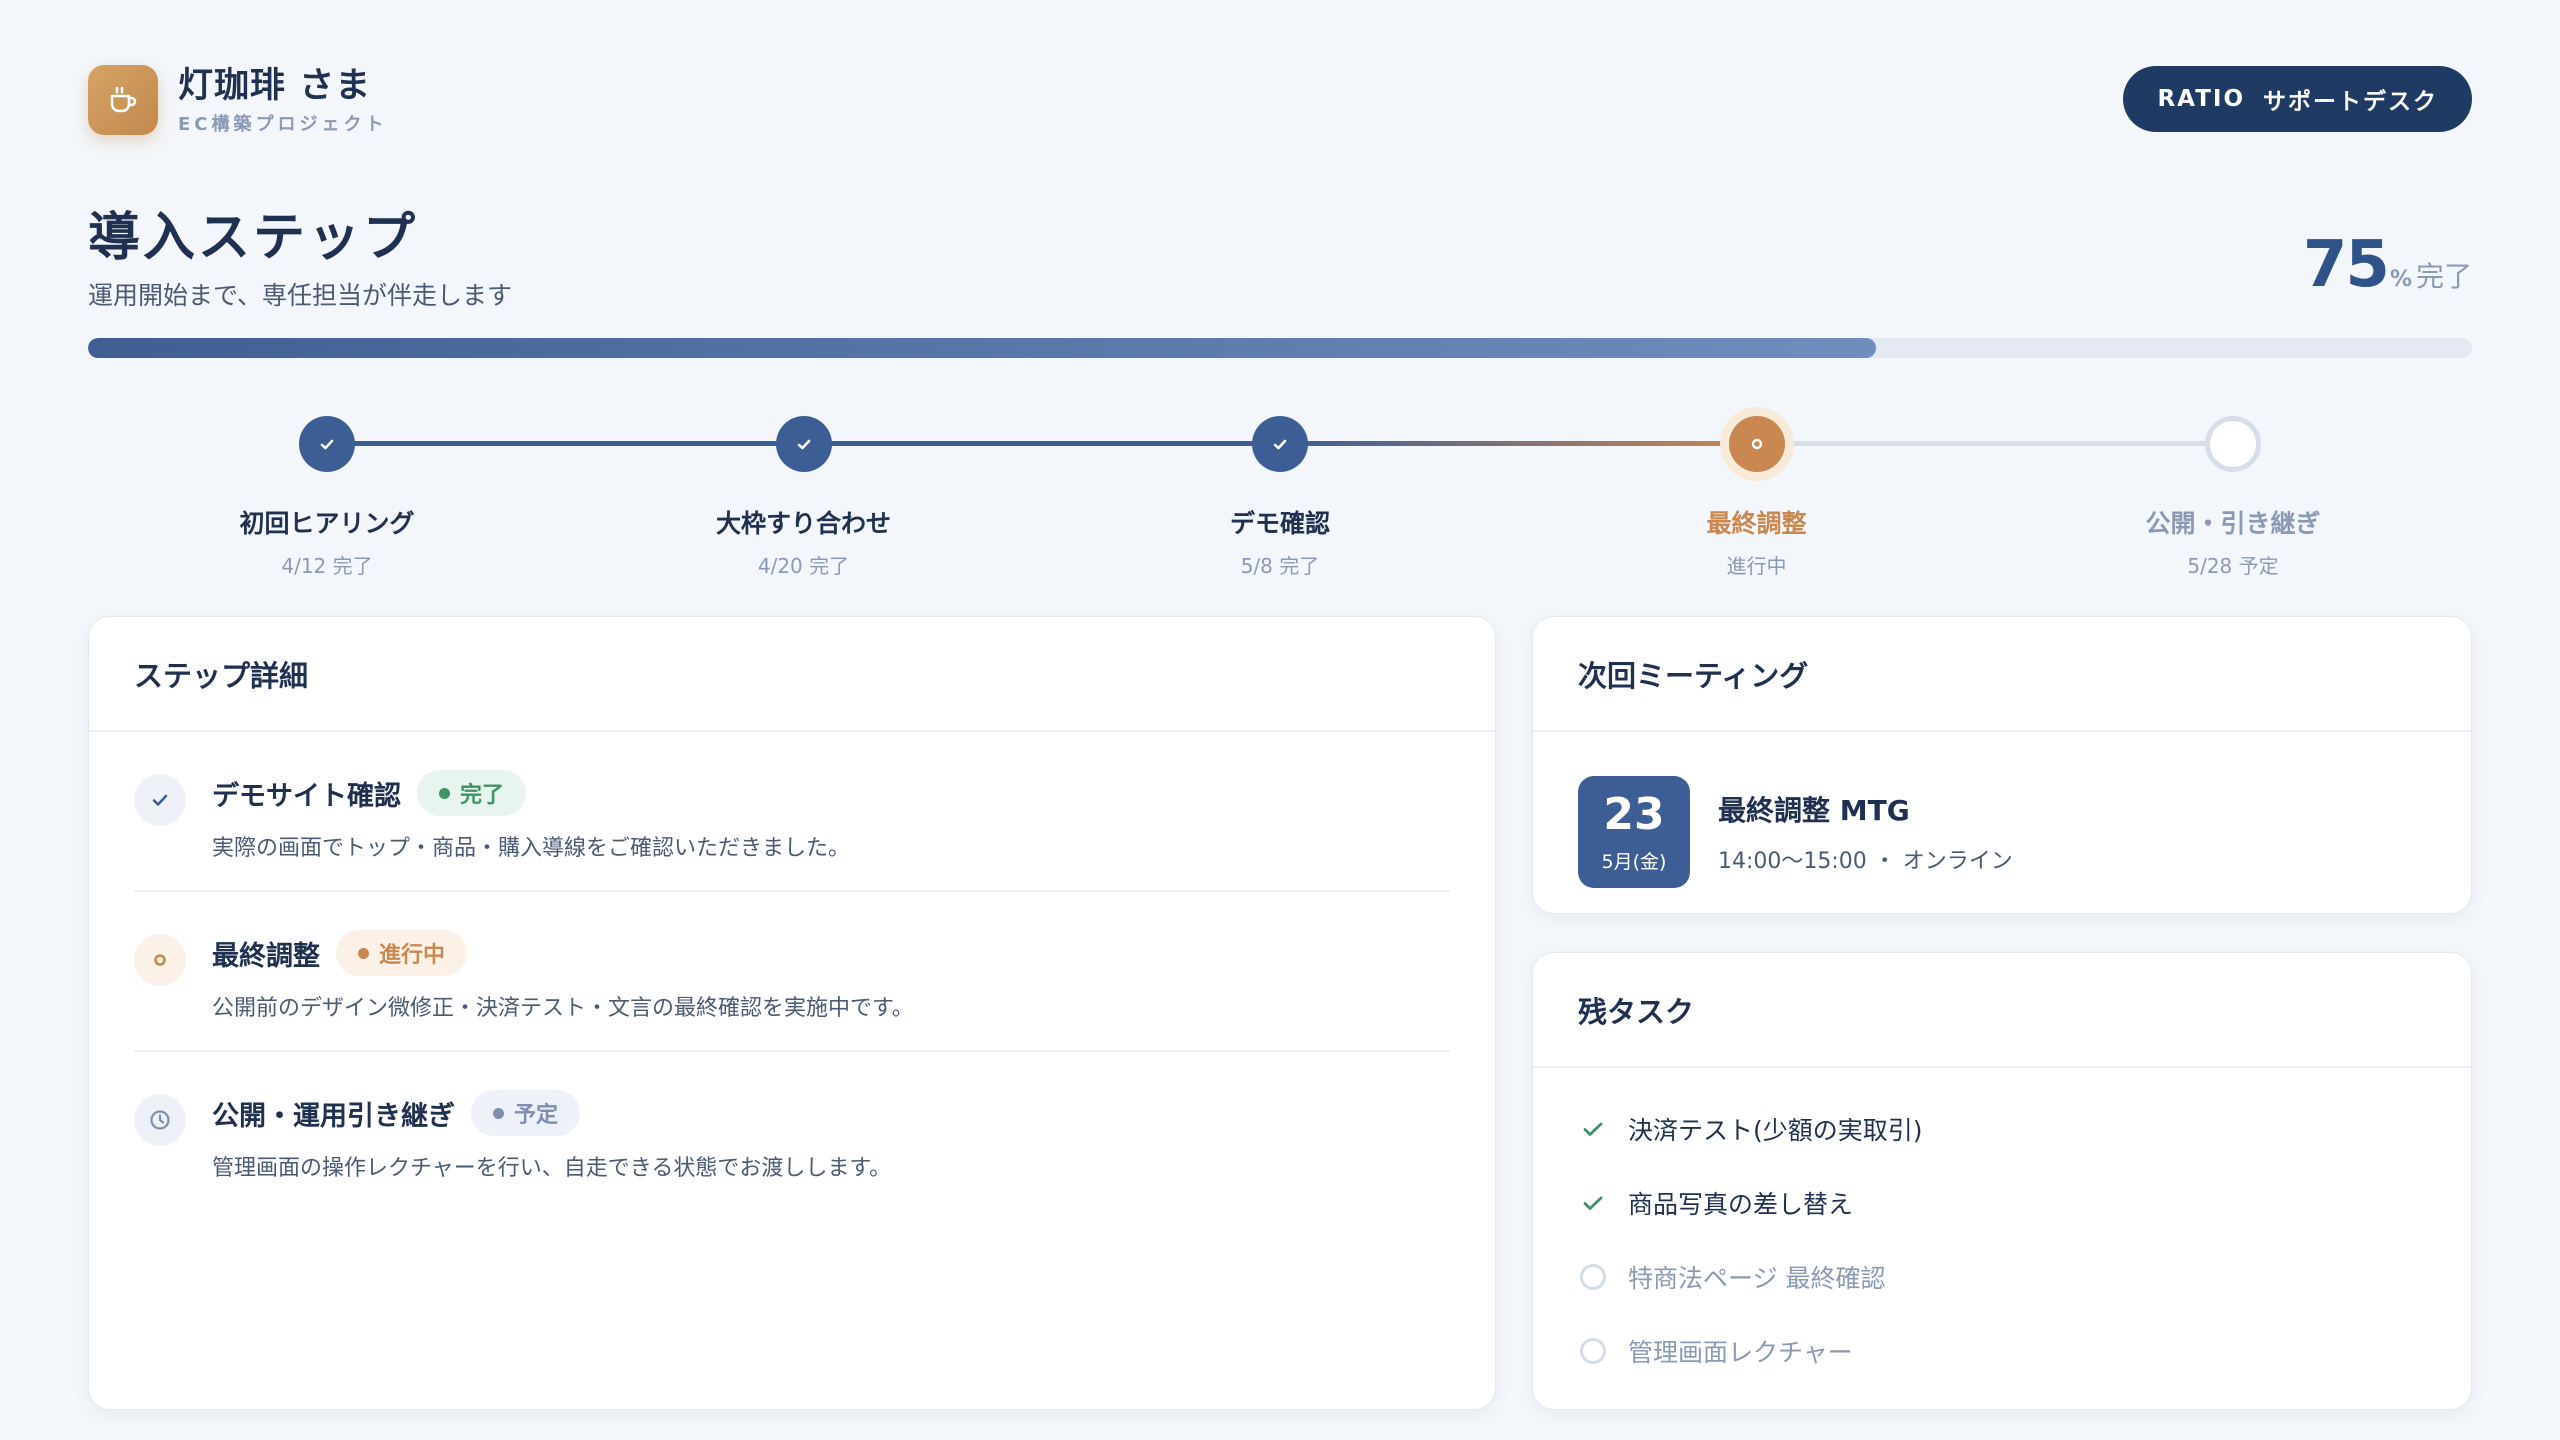 This screenshot has width=2560, height=1440. What do you see at coordinates (2443, 276) in the screenshot?
I see `progress-label: 完了` at bounding box center [2443, 276].